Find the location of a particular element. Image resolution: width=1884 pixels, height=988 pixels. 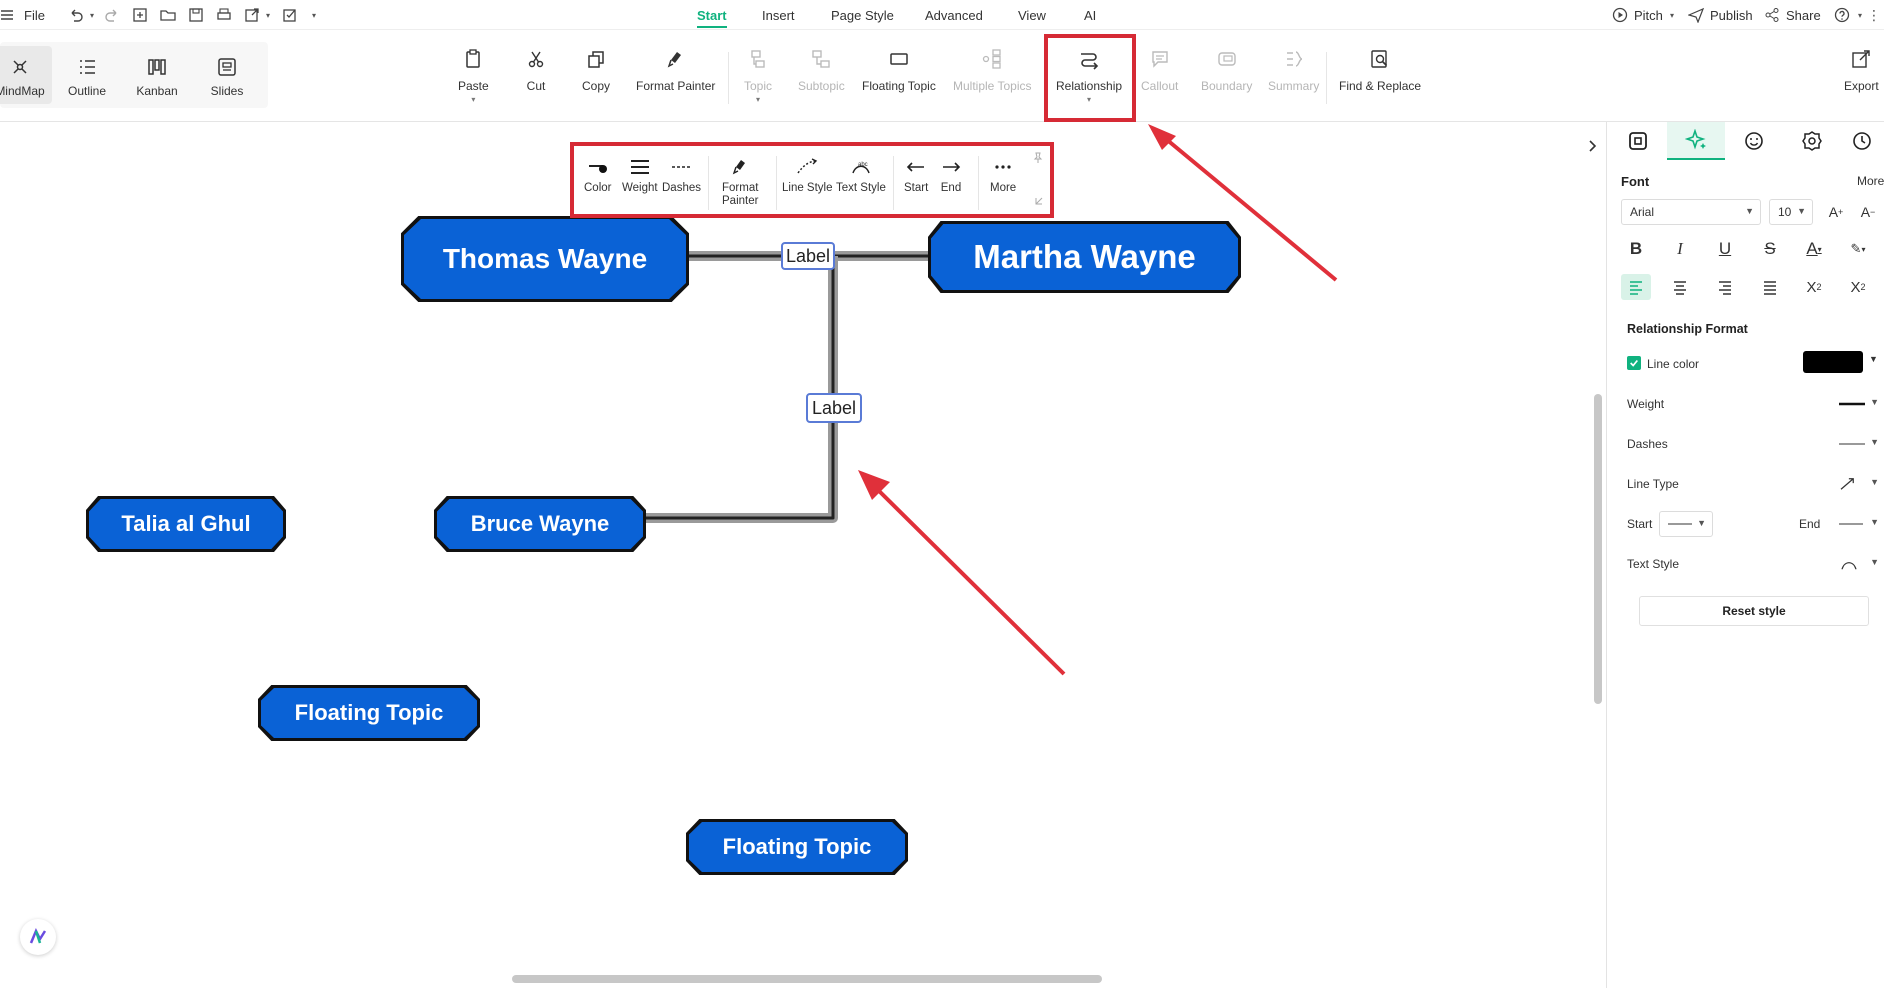

end-arrow-select: ▼ is located at coordinates (1857, 524).